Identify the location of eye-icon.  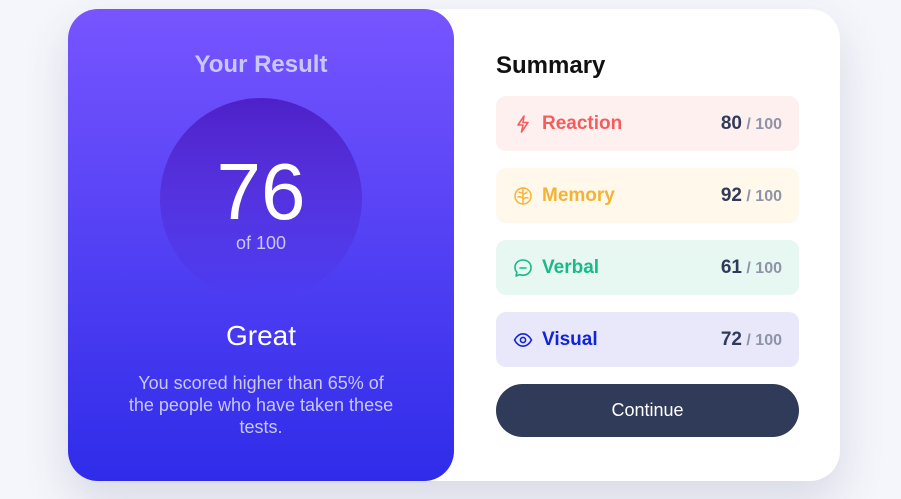
(523, 340).